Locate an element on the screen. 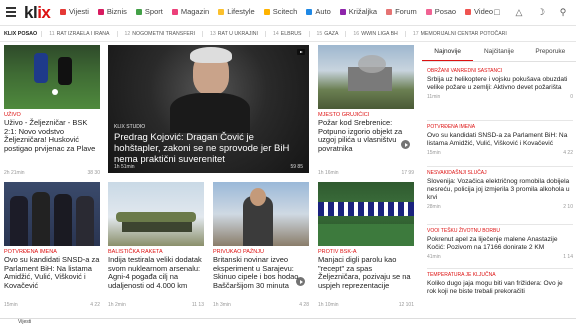 The width and height of the screenshot is (576, 325). card-stats: 12 101 is located at coordinates (406, 305).